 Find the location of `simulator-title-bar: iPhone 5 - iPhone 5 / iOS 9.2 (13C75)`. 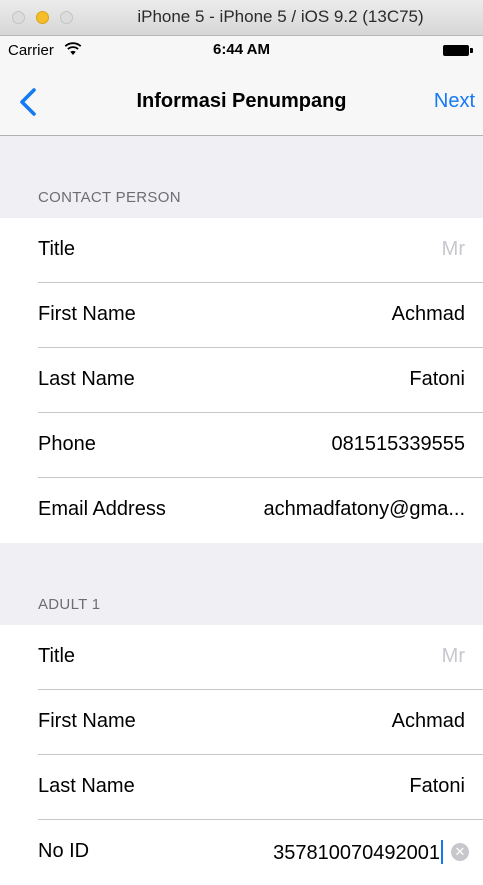

simulator-title-bar: iPhone 5 - iPhone 5 / iOS 9.2 (13C75) is located at coordinates (241, 18).